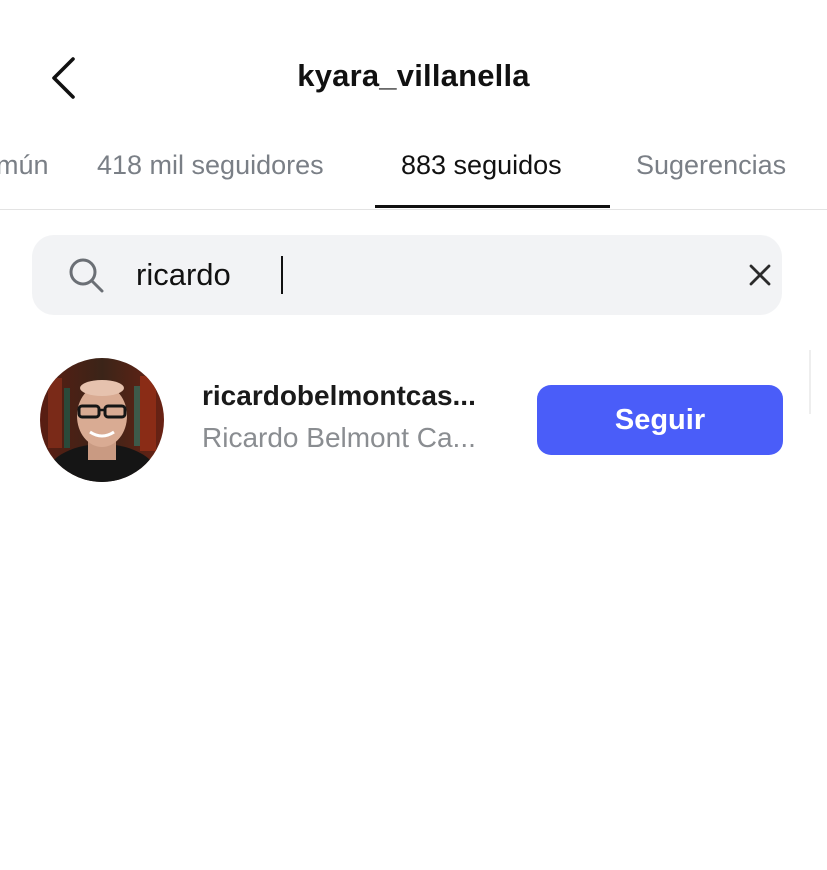 The height and width of the screenshot is (870, 827). Describe the element at coordinates (660, 420) in the screenshot. I see `follow-button: Seguir` at that location.